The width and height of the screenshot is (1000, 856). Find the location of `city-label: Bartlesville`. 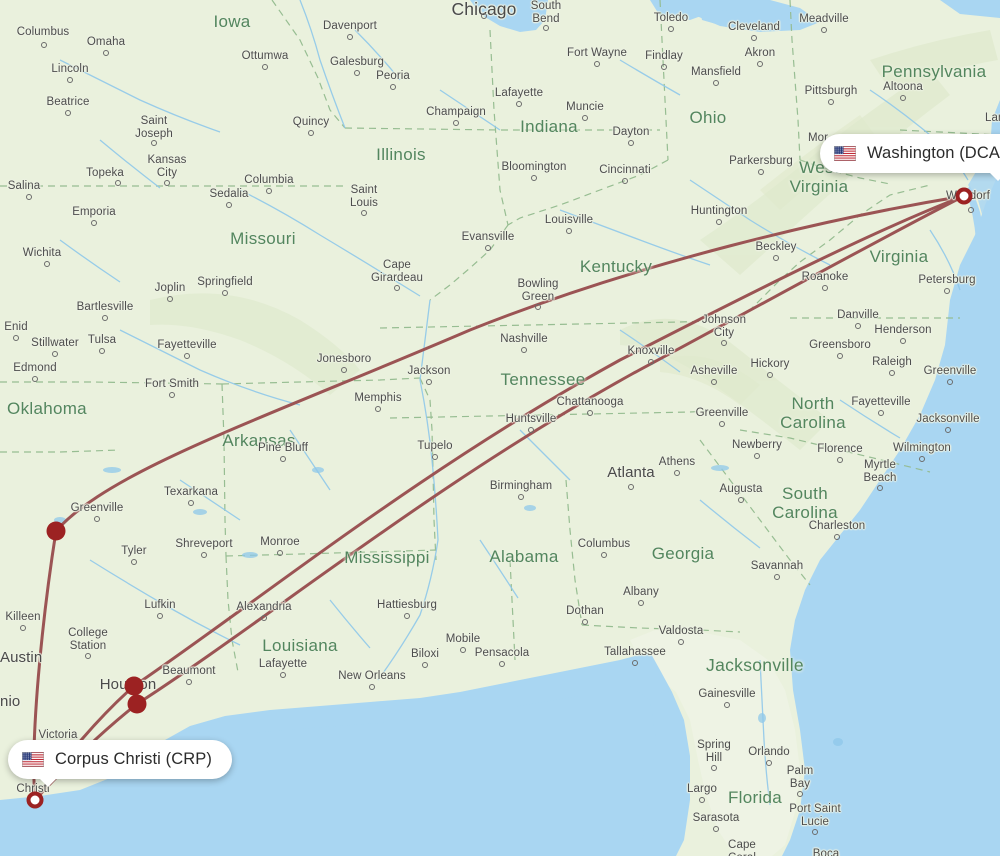

city-label: Bartlesville is located at coordinates (105, 307).